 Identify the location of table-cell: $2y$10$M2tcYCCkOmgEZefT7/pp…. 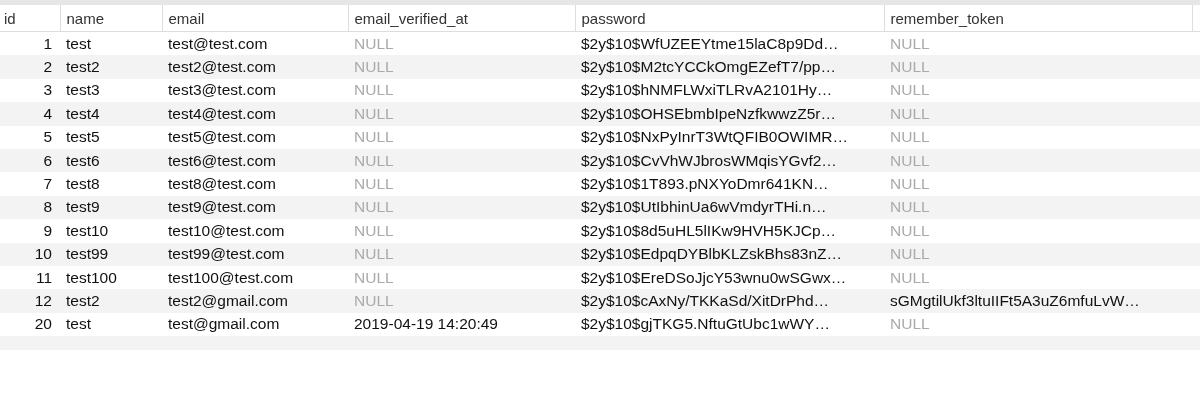
(729, 67).